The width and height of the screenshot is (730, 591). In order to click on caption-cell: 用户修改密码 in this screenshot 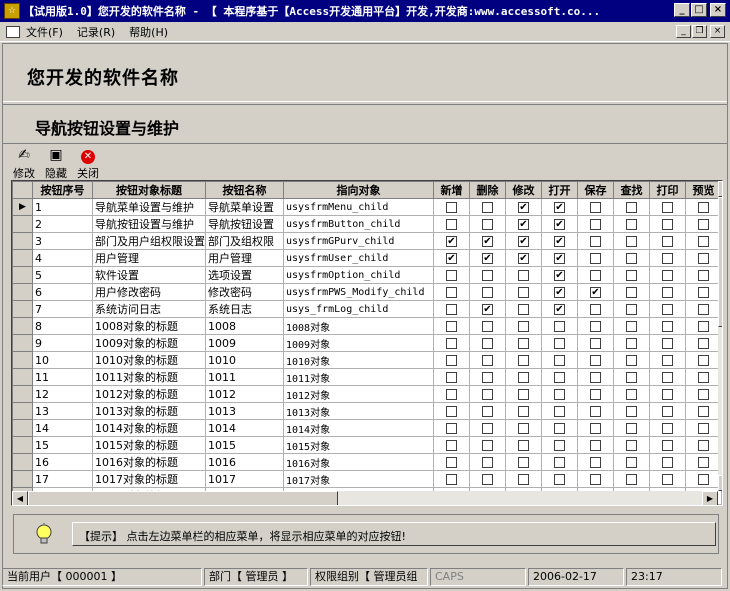, I will do `click(149, 292)`.